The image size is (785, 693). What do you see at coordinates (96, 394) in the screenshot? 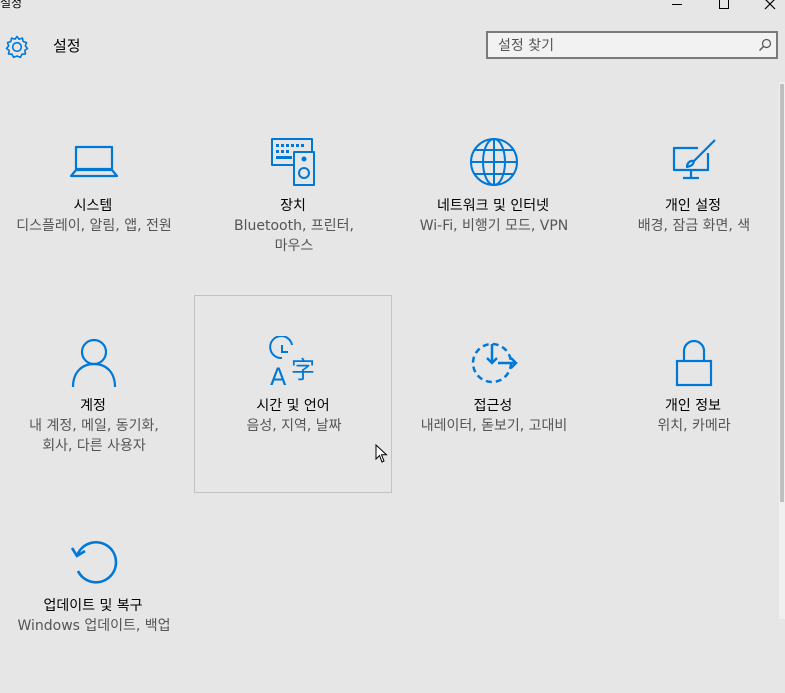
I see `tile-accounts: 계정 내 계정, 메일, 동기화, 회사, 다른 사용자` at bounding box center [96, 394].